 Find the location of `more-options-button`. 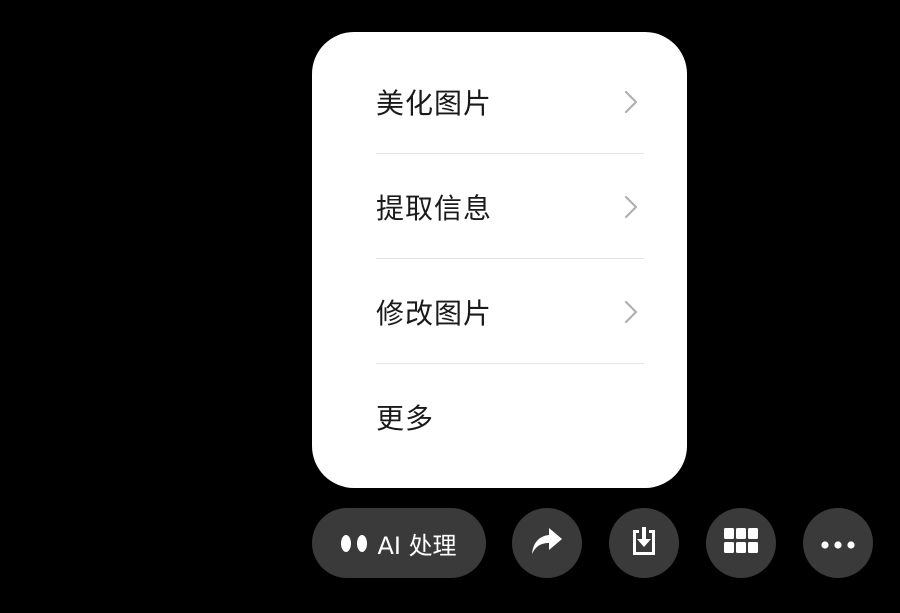

more-options-button is located at coordinates (838, 543).